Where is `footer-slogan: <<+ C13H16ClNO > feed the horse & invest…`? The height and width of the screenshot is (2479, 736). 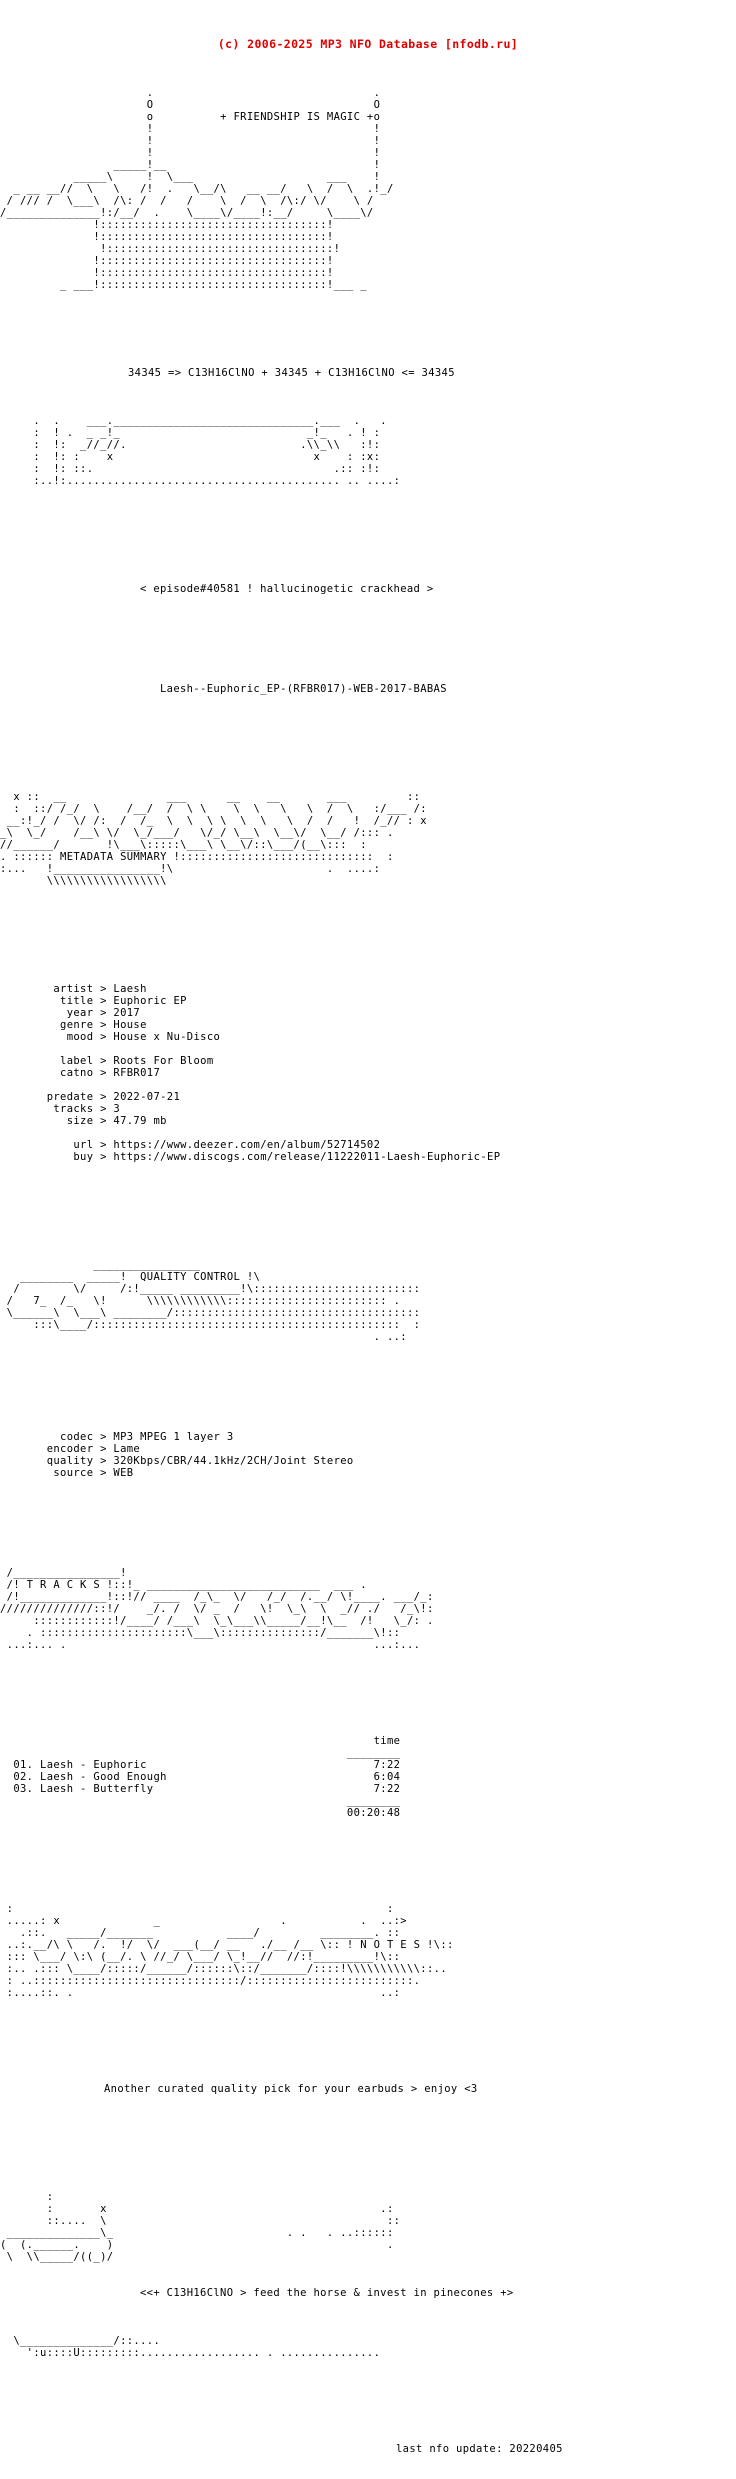
footer-slogan: <<+ C13H16ClNO > feed the horse & invest… is located at coordinates (327, 2293).